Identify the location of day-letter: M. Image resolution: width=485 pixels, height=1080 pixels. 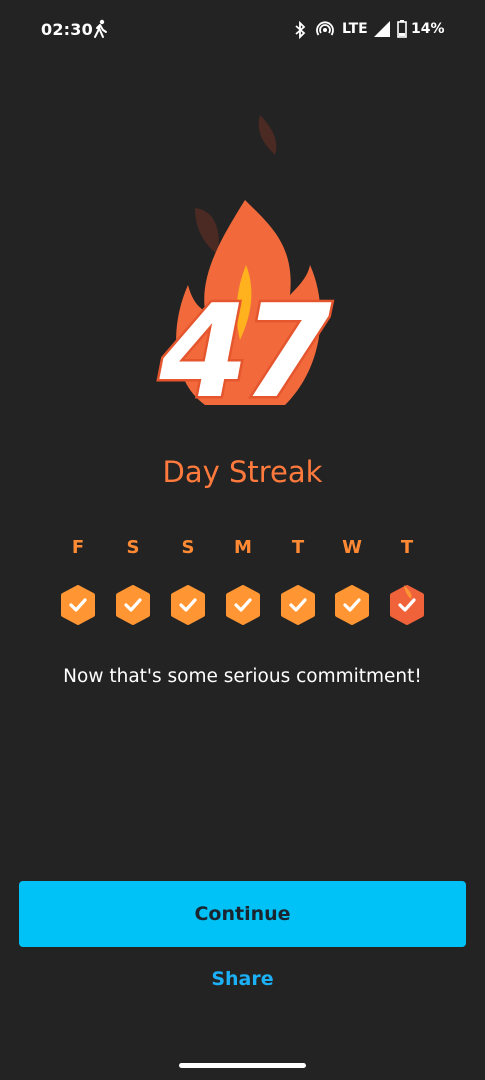
(243, 547).